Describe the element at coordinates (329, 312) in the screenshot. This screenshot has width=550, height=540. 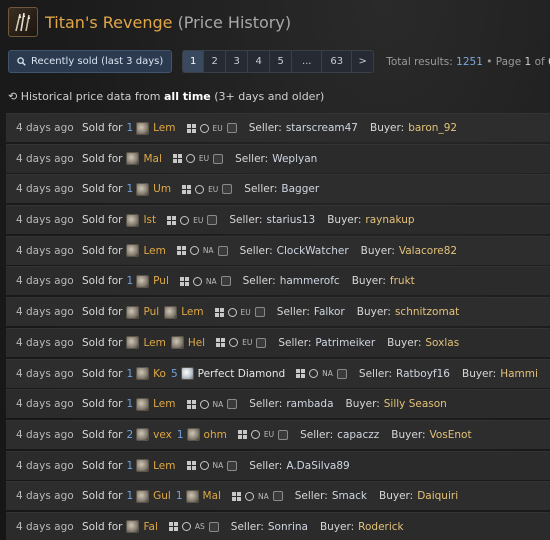
I see `seller-name: Falkor` at that location.